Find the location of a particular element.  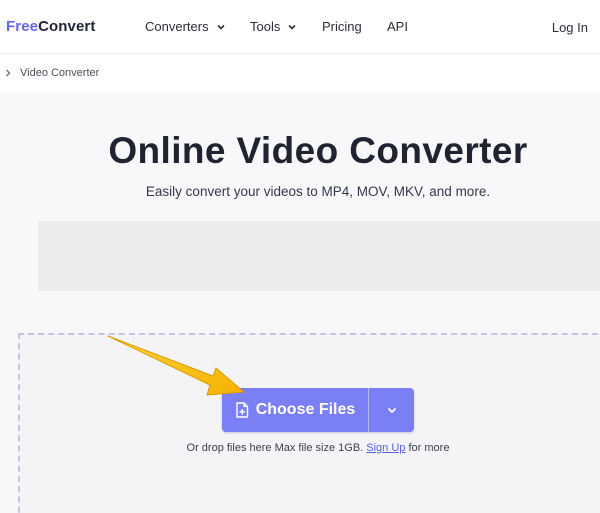

breadcrumb-current: Video Converter is located at coordinates (59, 73).